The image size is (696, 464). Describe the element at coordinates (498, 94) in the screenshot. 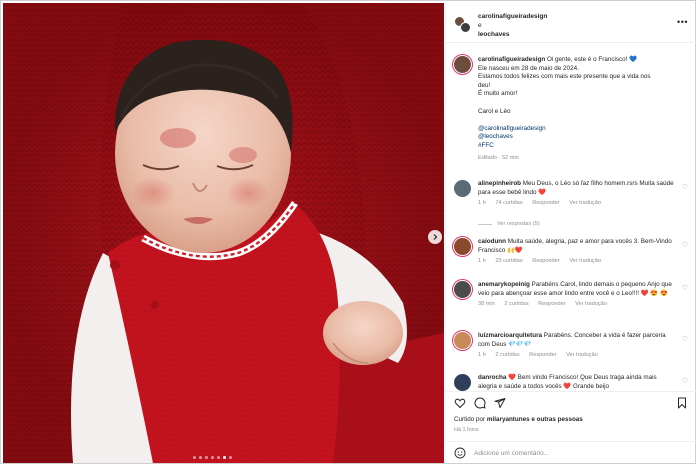

I see `caption-text: É muito amor!` at that location.